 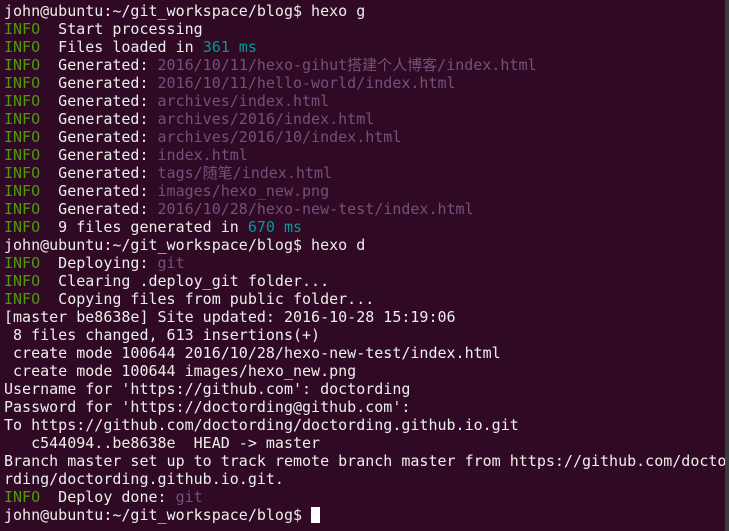 I want to click on output-line: rding/doctording.github.io.git., so click(x=144, y=479).